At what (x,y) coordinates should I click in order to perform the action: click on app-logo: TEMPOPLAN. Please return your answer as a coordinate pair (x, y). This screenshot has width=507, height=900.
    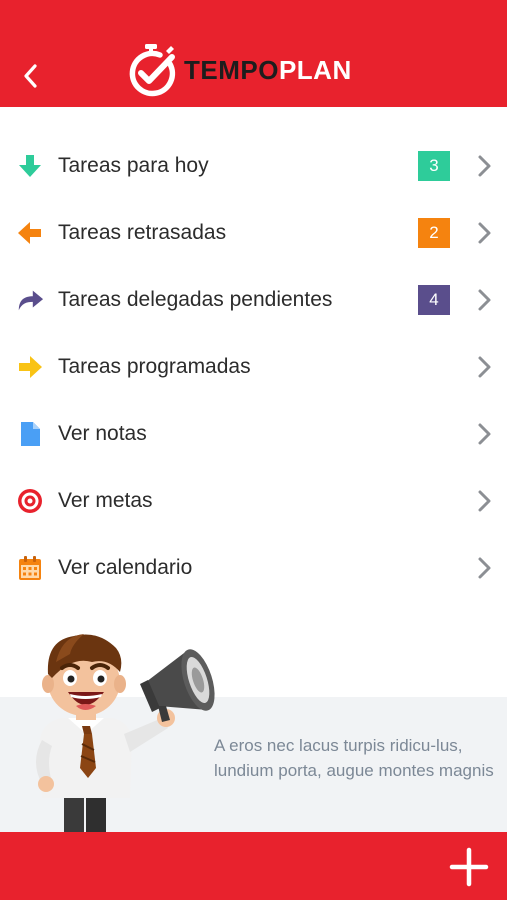
    Looking at the image, I should click on (239, 70).